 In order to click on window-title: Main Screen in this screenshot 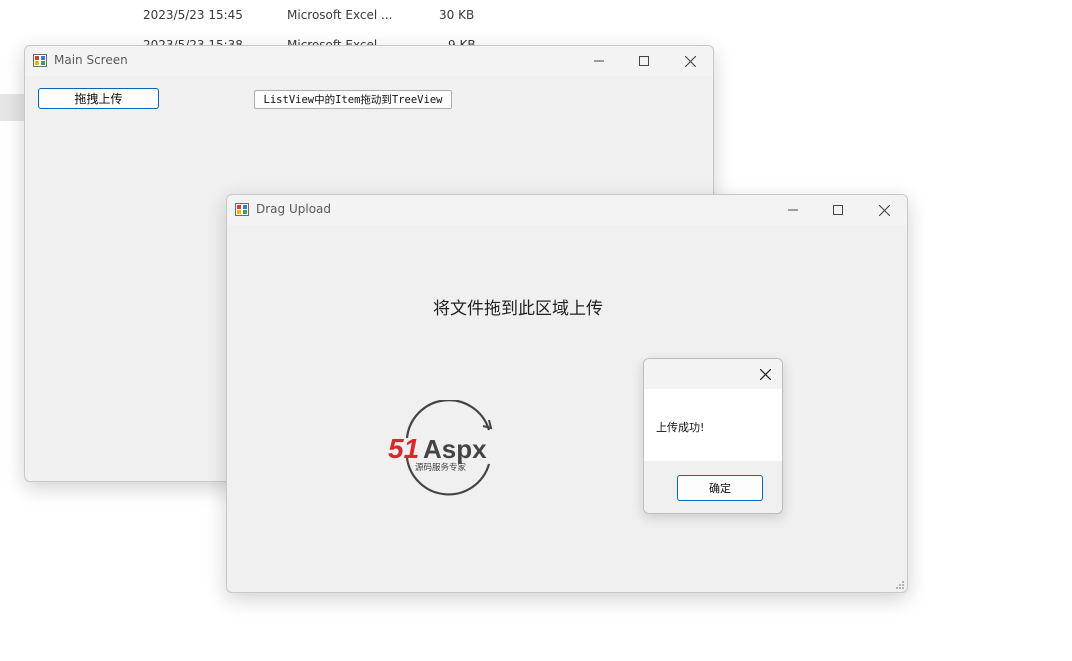, I will do `click(91, 60)`.